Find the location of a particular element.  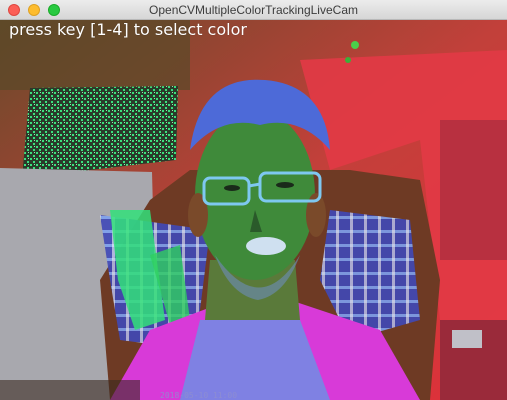

title-bar: OpenCVMultipleColorTrackingLiveCam is located at coordinates (253, 10).